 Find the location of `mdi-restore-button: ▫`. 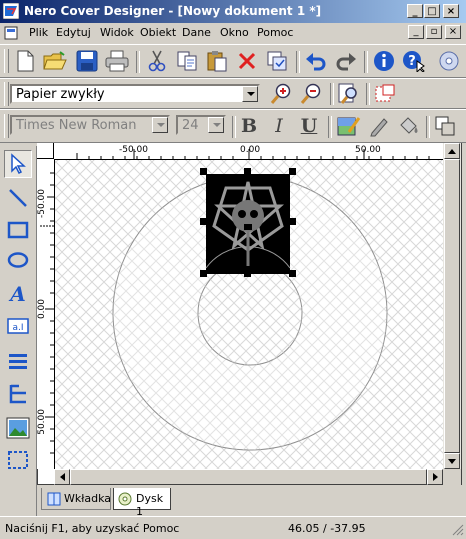

mdi-restore-button: ▫ is located at coordinates (434, 32).